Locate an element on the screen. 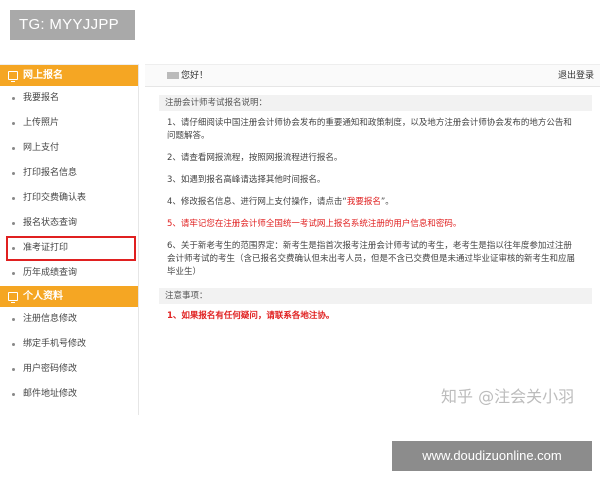 The image size is (600, 480). top-bar: 您好！ 退出登录 is located at coordinates (372, 76).